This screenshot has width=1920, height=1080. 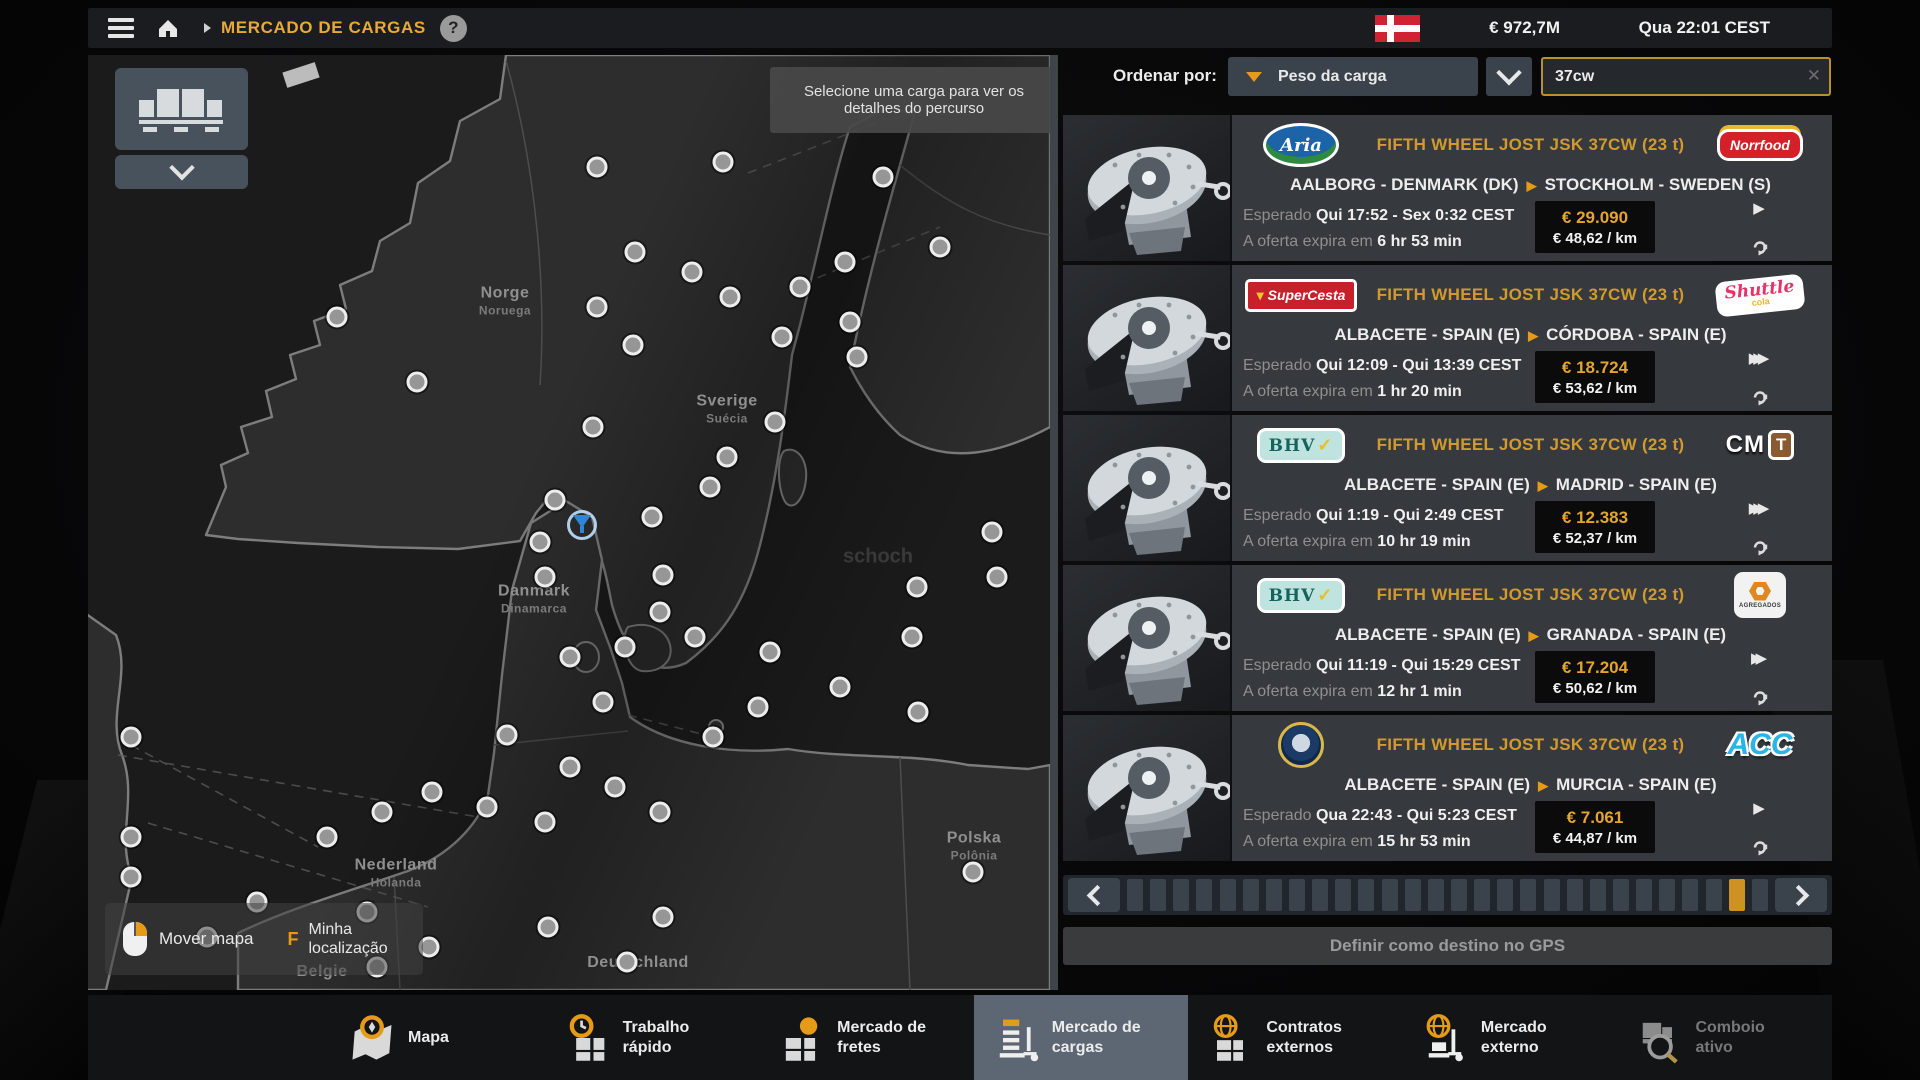 What do you see at coordinates (1447, 946) in the screenshot?
I see `set-gps-destination-button: Definir como destino no GPS` at bounding box center [1447, 946].